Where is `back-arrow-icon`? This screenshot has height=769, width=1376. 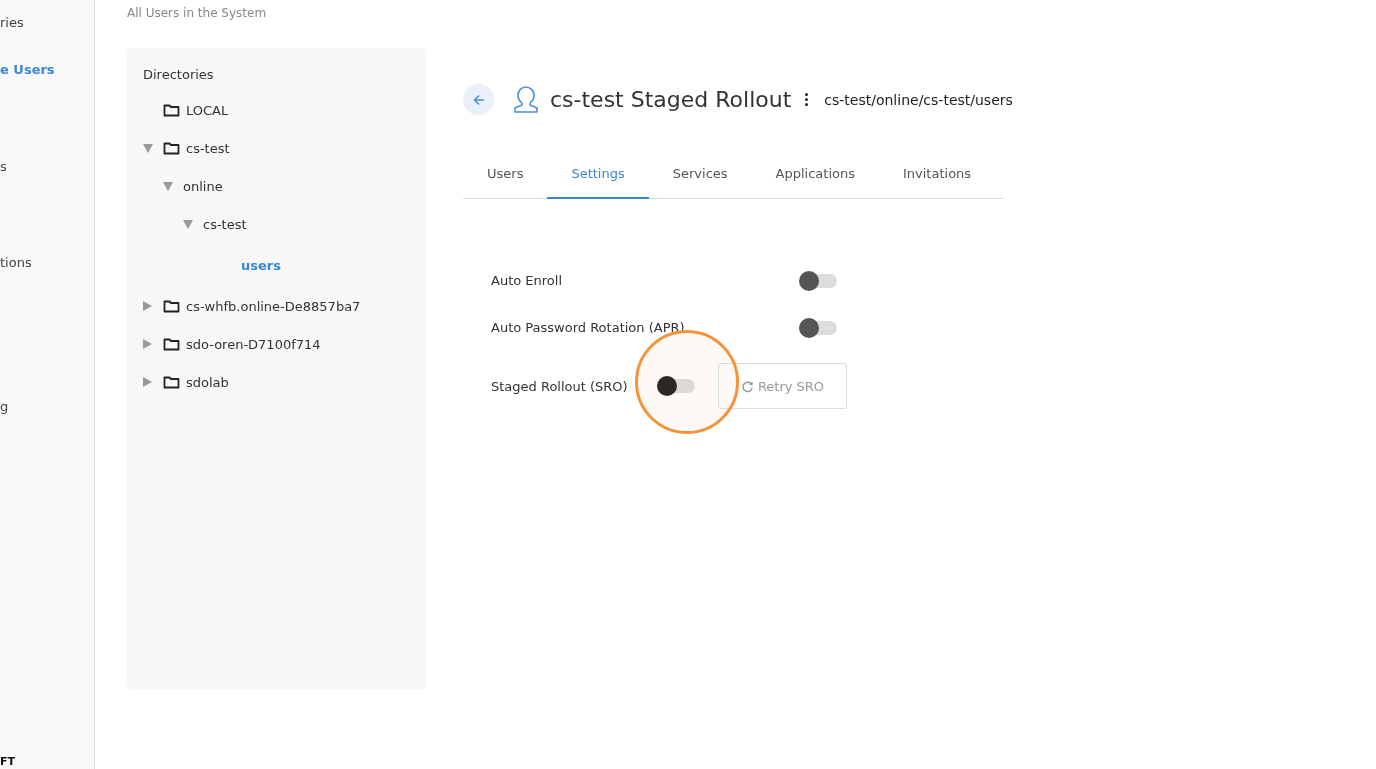
back-arrow-icon is located at coordinates (478, 99).